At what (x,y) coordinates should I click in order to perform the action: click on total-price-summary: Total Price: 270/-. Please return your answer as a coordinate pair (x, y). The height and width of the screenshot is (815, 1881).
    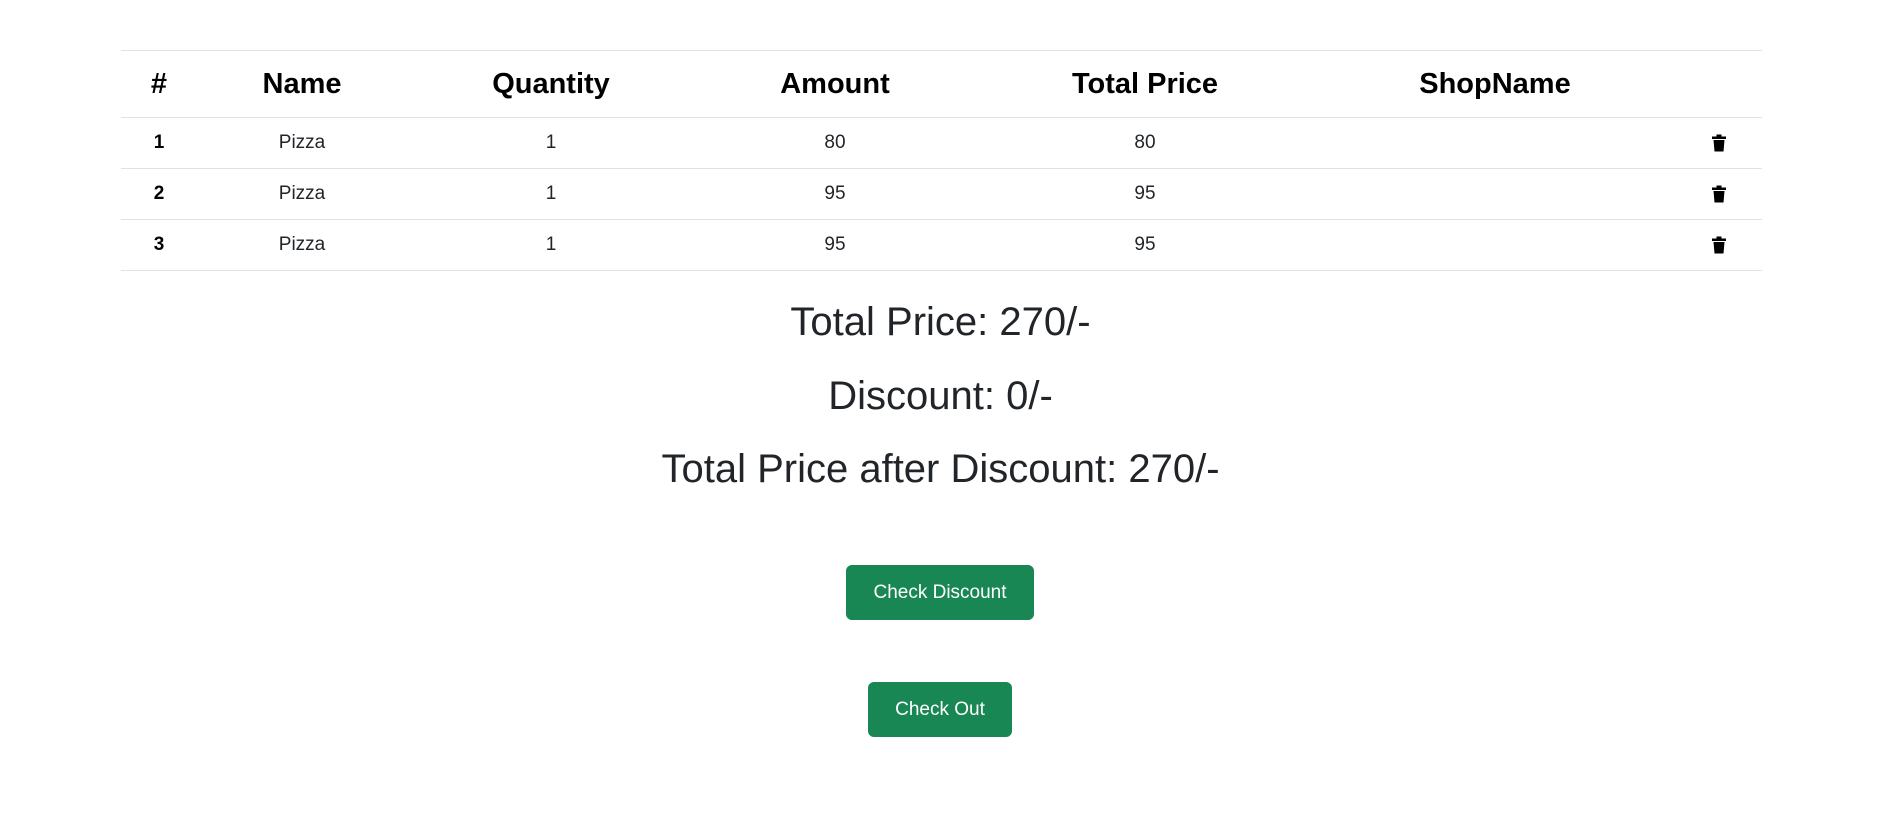
    Looking at the image, I should click on (940, 322).